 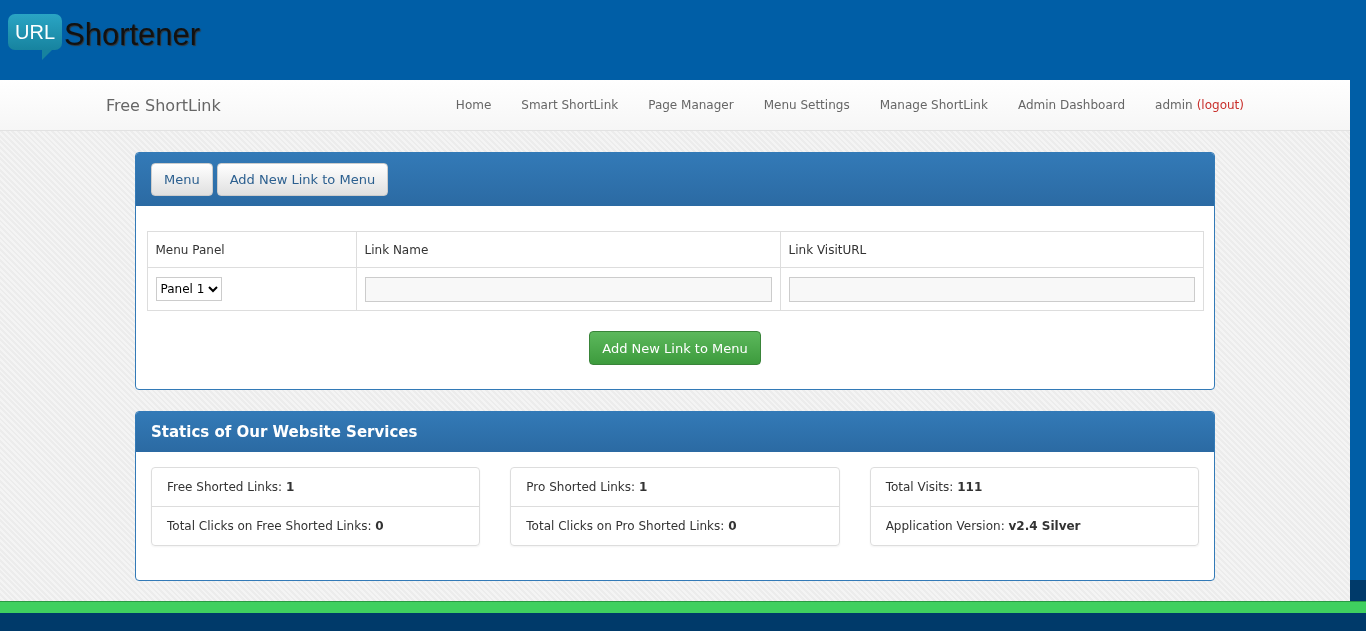 What do you see at coordinates (132, 35) in the screenshot?
I see `logo-text: Shortener` at bounding box center [132, 35].